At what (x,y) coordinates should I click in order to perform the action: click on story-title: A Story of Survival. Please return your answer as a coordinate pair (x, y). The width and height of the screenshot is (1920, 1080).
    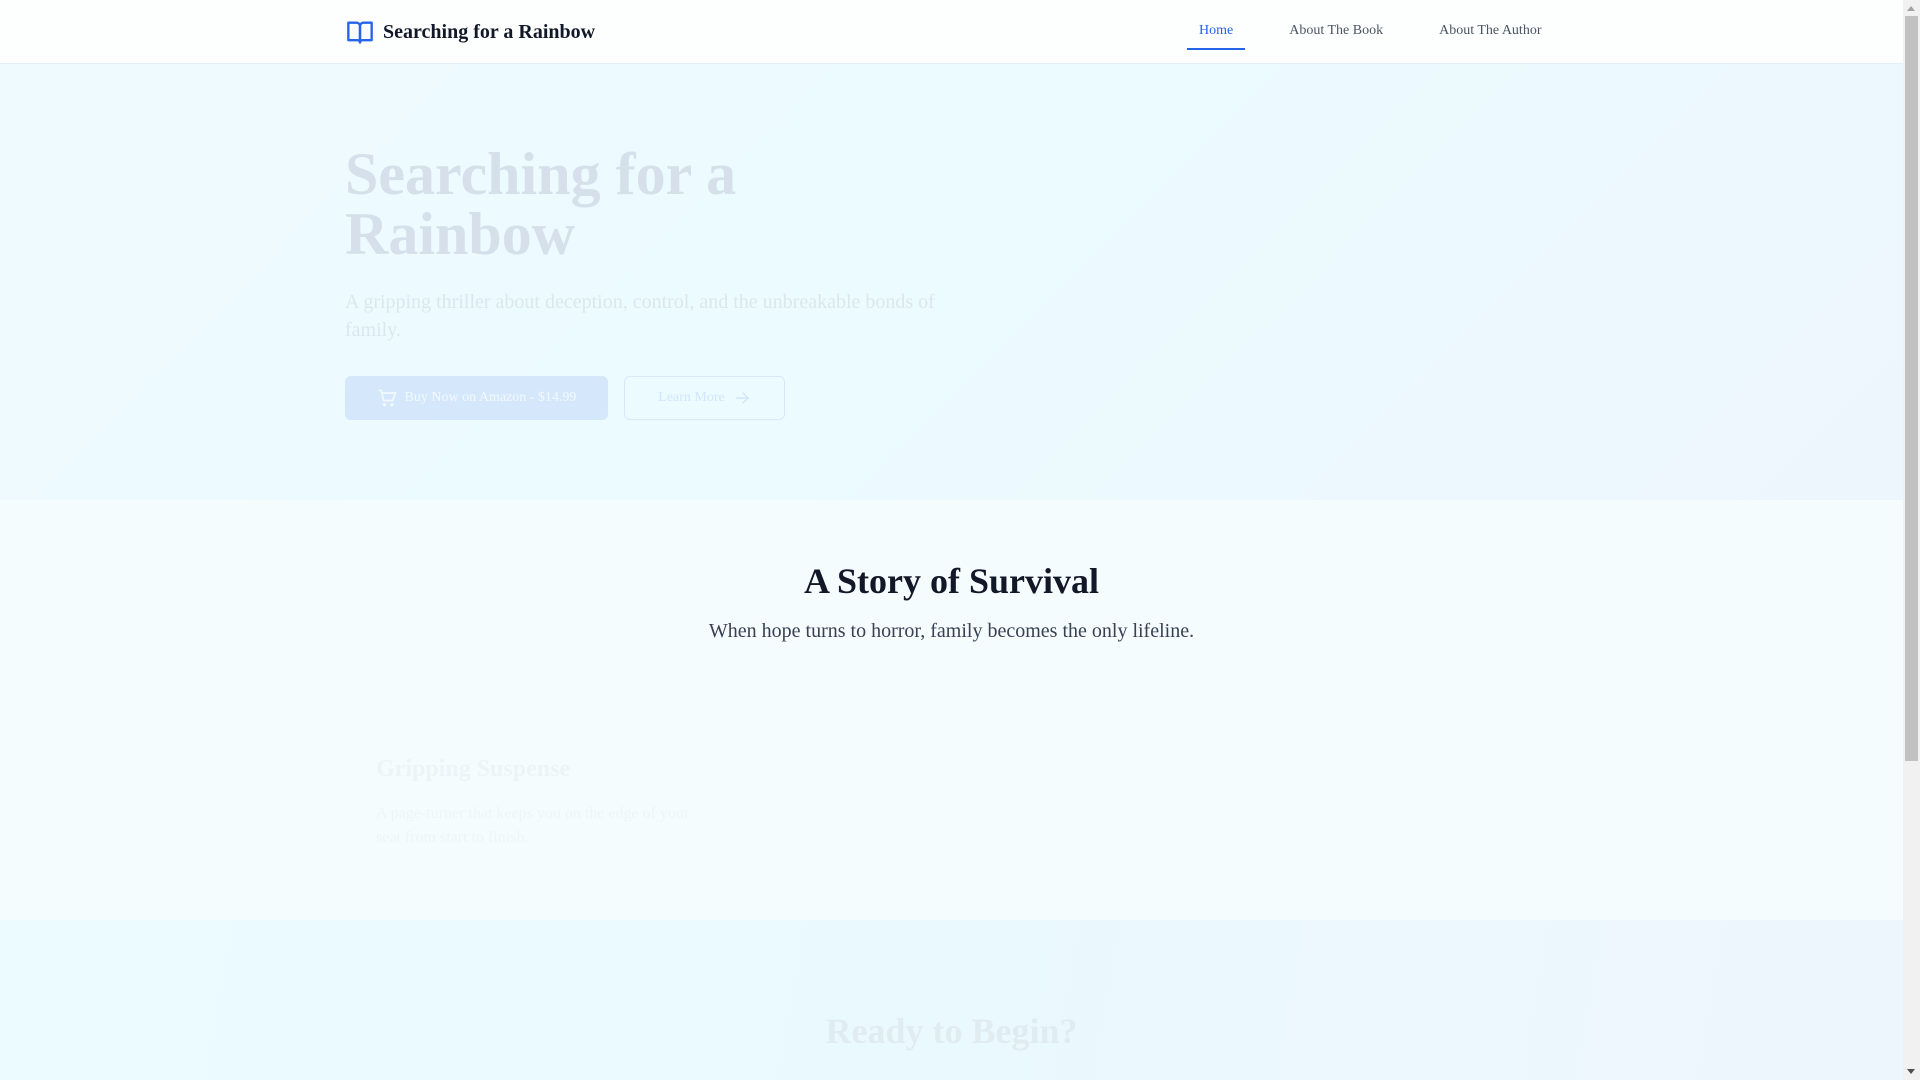
    Looking at the image, I should click on (951, 581).